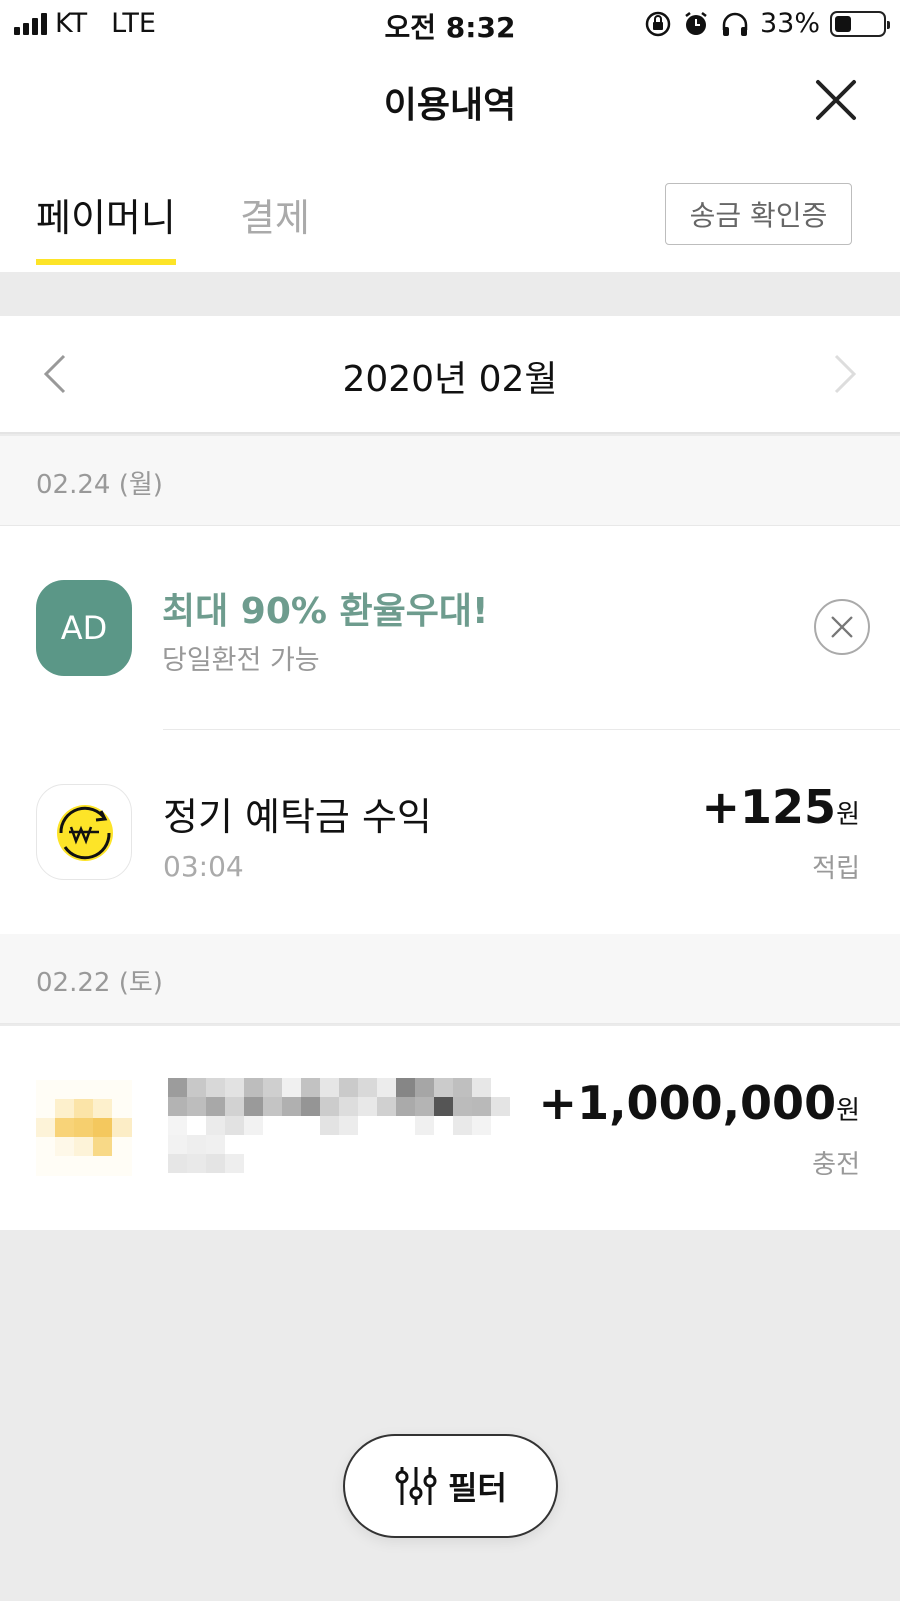  What do you see at coordinates (203, 866) in the screenshot?
I see `transaction-time: 03:04` at bounding box center [203, 866].